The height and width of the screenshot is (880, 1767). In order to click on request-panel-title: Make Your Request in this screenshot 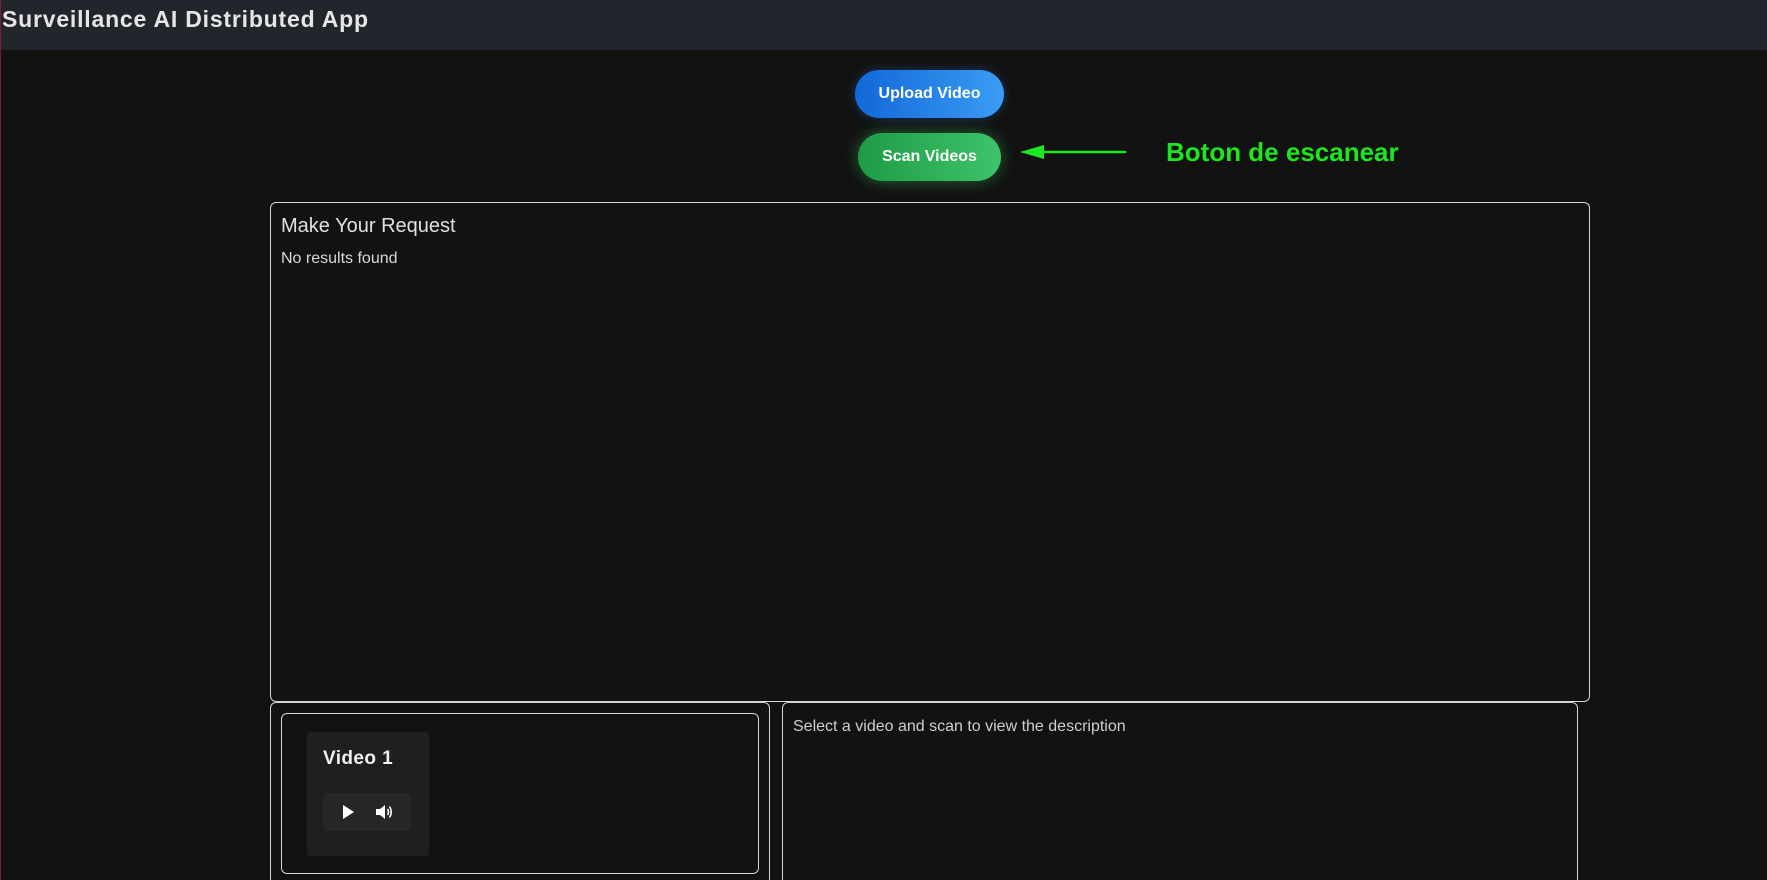, I will do `click(368, 226)`.